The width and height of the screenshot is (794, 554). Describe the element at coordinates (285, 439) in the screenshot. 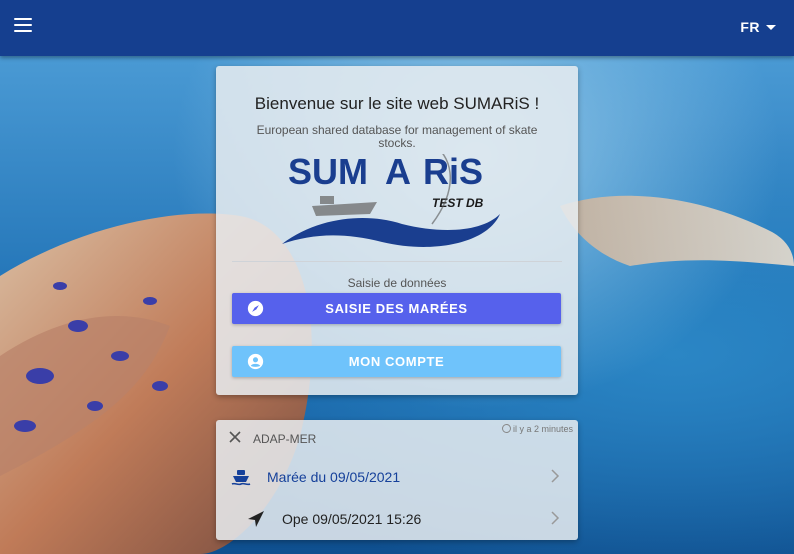

I see `card-title: ADAP-MER` at that location.